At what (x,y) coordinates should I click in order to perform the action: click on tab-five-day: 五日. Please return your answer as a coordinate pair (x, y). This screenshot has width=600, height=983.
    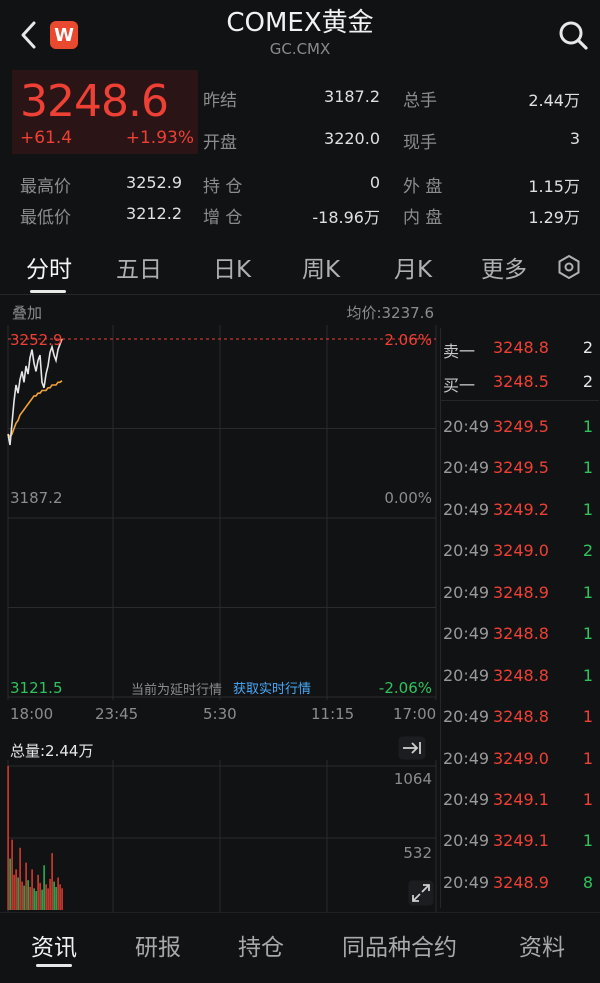
    Looking at the image, I should click on (139, 267).